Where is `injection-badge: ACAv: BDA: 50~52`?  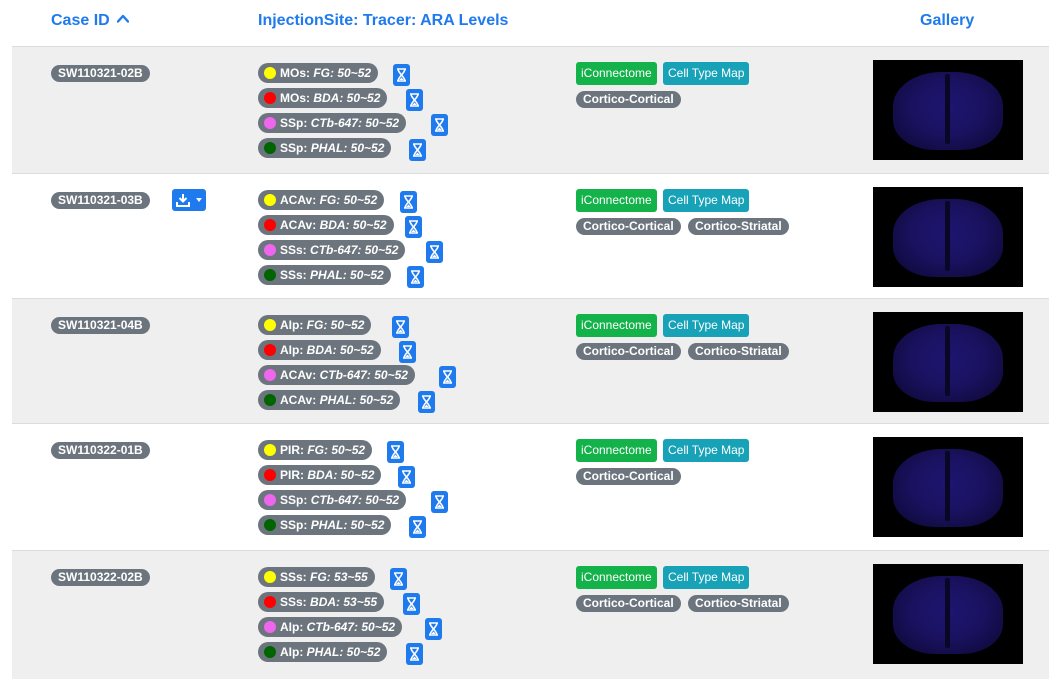
injection-badge: ACAv: BDA: 50~52 is located at coordinates (326, 225).